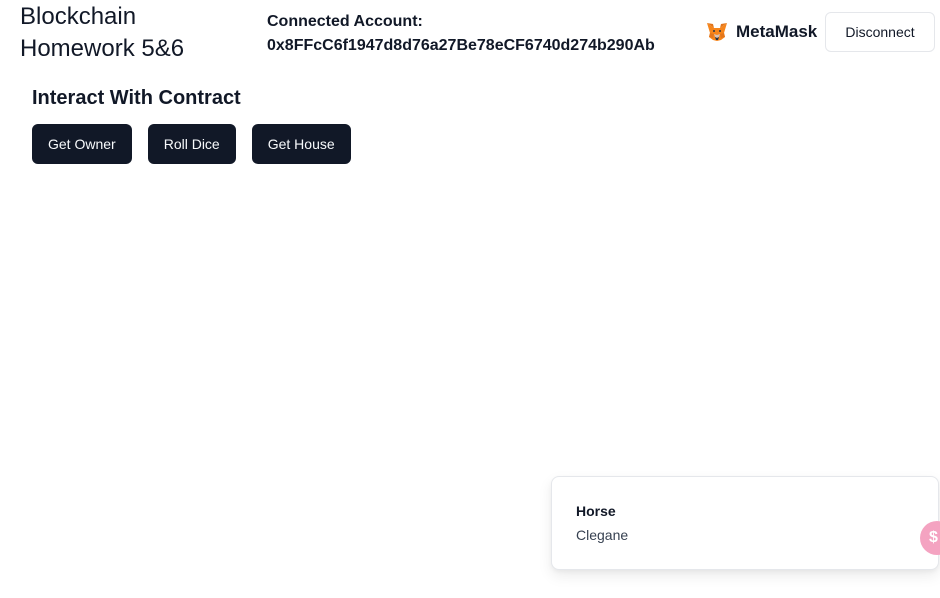  I want to click on roll-dice-button: Roll Dice, so click(191, 144).